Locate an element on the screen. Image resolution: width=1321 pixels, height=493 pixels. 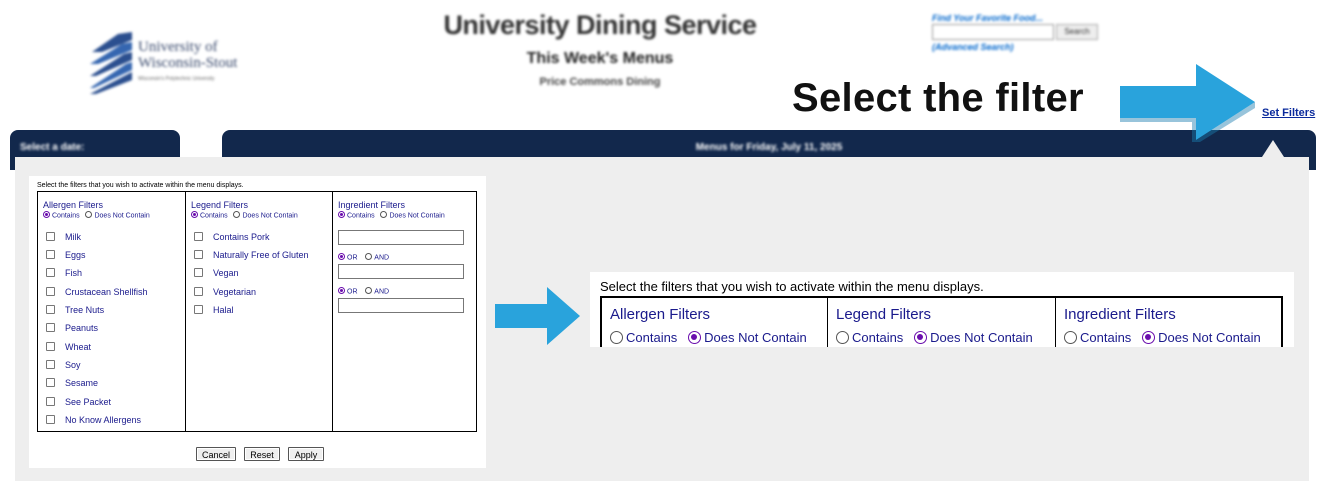
logo-line-1: University of is located at coordinates (178, 47).